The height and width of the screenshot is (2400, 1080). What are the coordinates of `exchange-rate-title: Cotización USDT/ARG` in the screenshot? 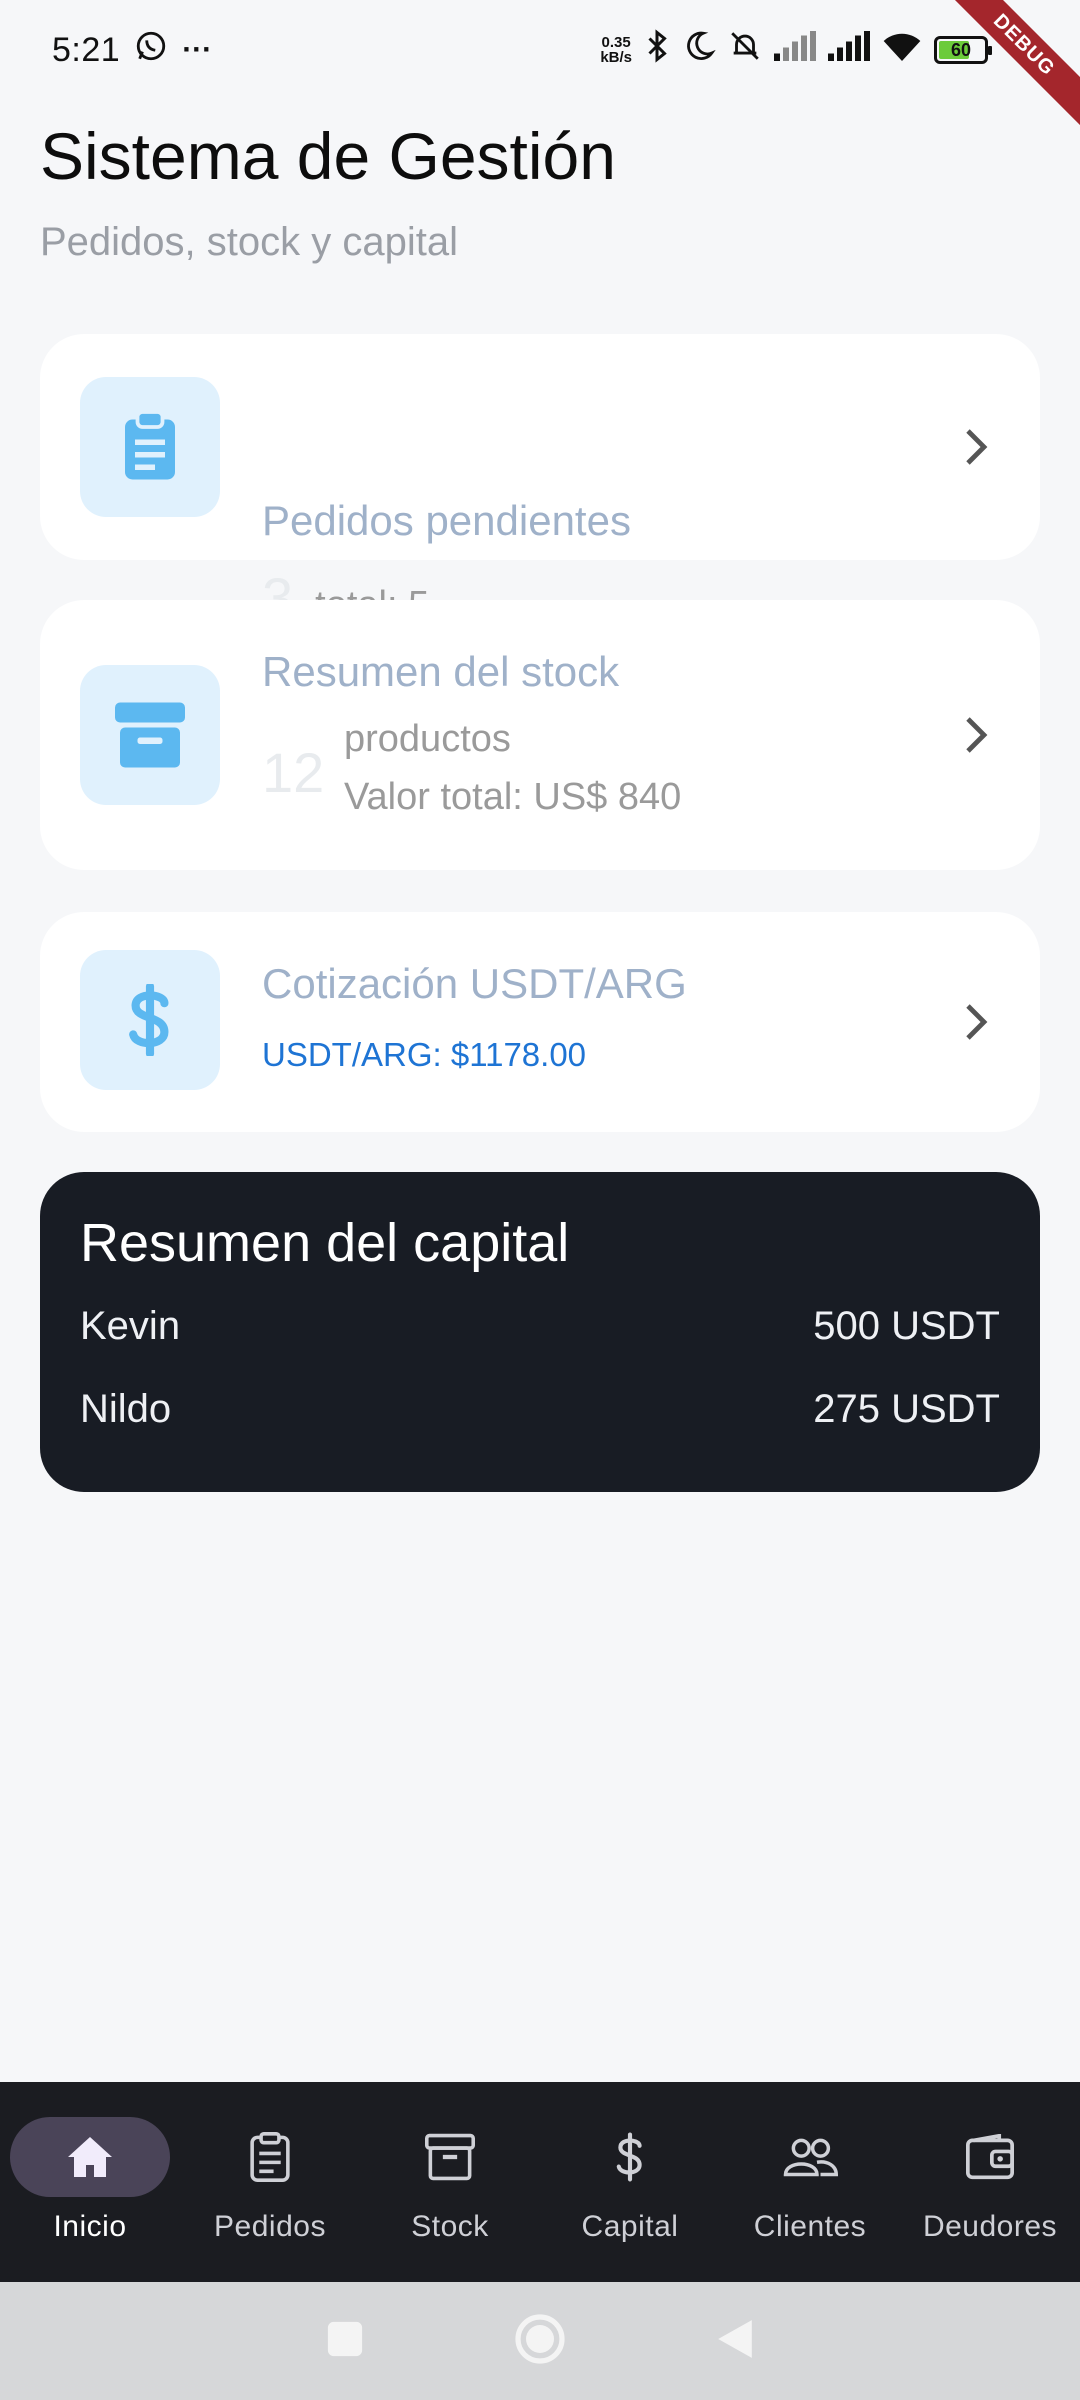 It's located at (474, 983).